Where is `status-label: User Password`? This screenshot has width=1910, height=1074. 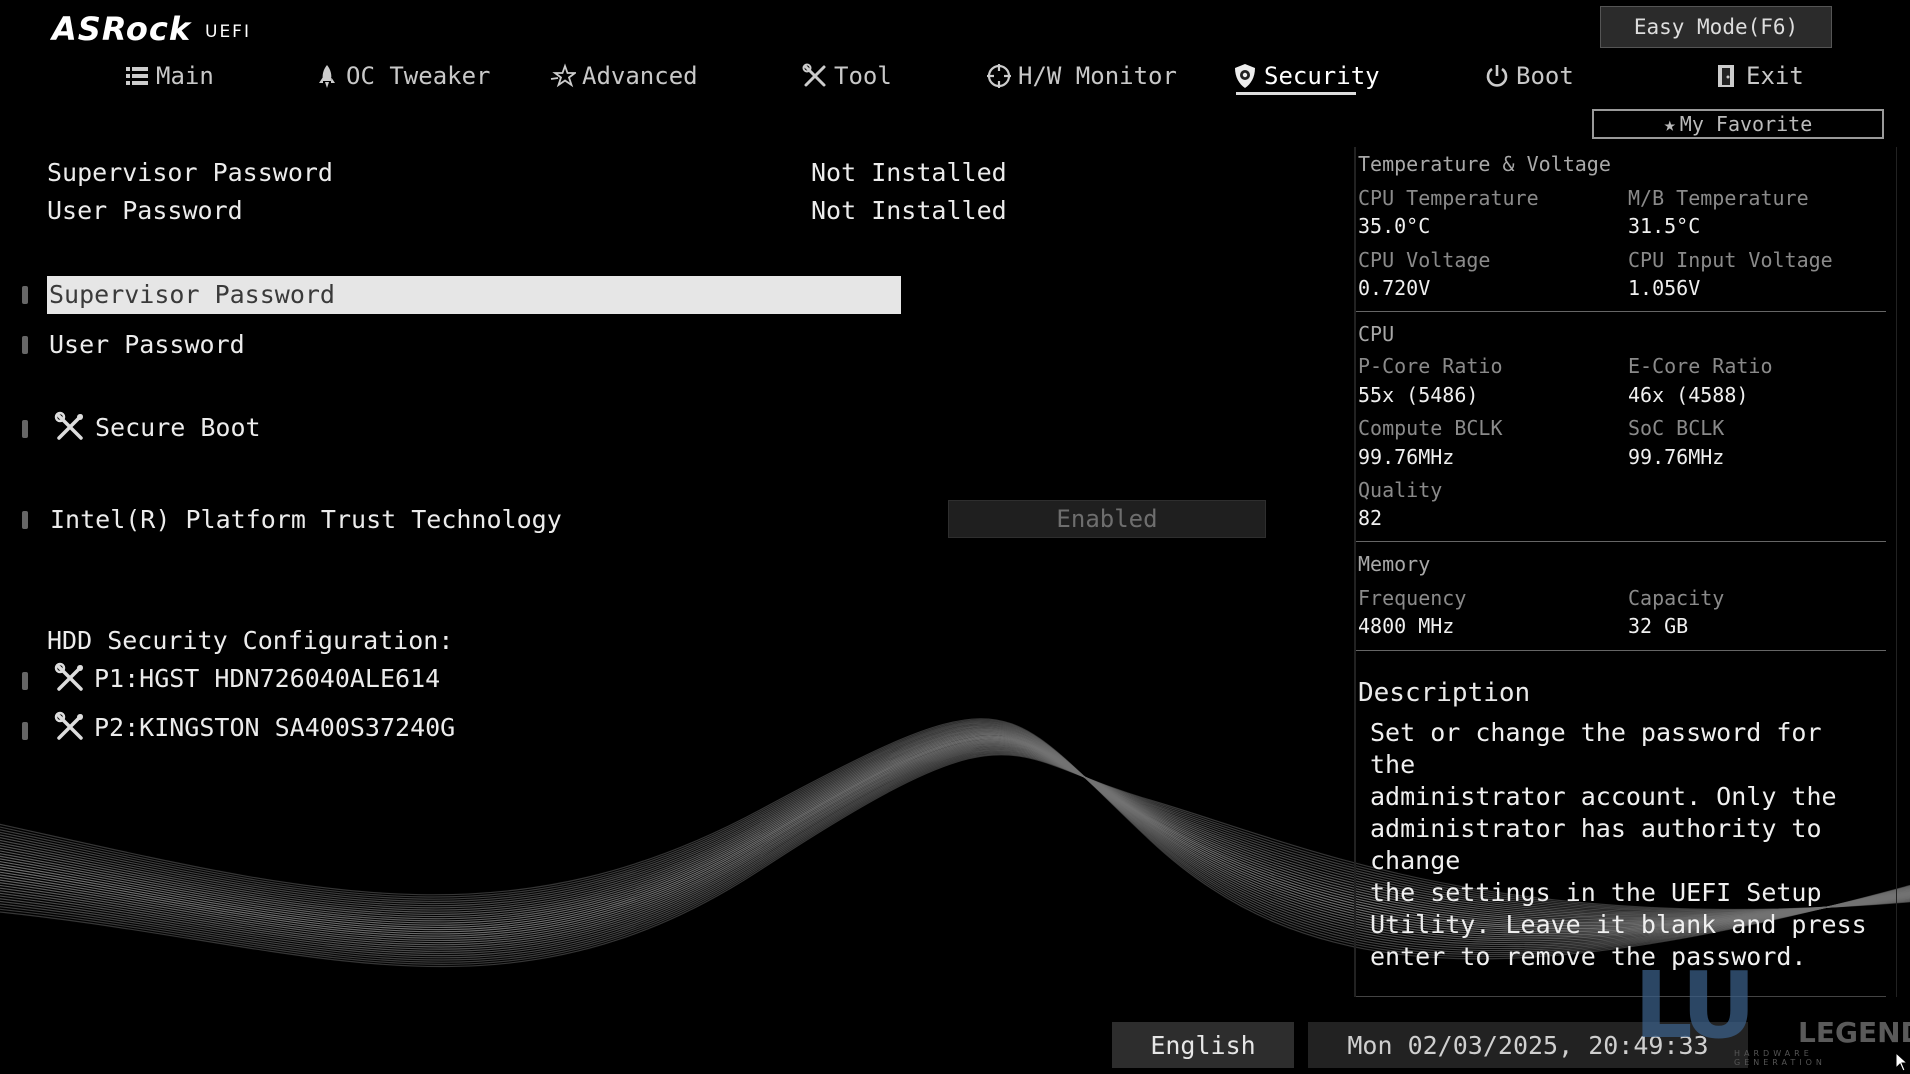
status-label: User Password is located at coordinates (145, 210).